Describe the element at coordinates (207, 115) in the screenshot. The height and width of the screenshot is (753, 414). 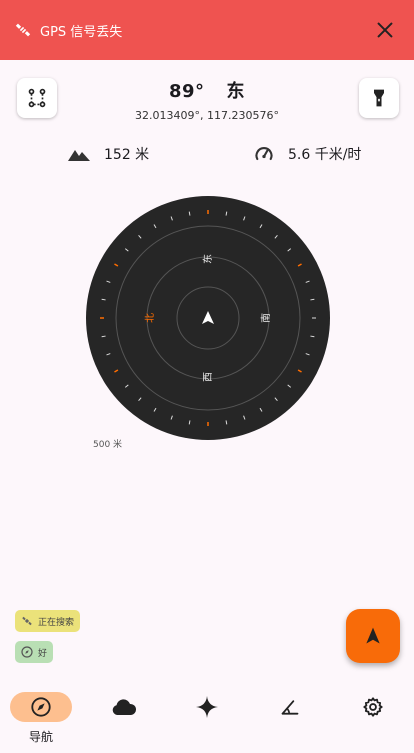
I see `coordinates: 32.013409°, 117.230576°` at that location.